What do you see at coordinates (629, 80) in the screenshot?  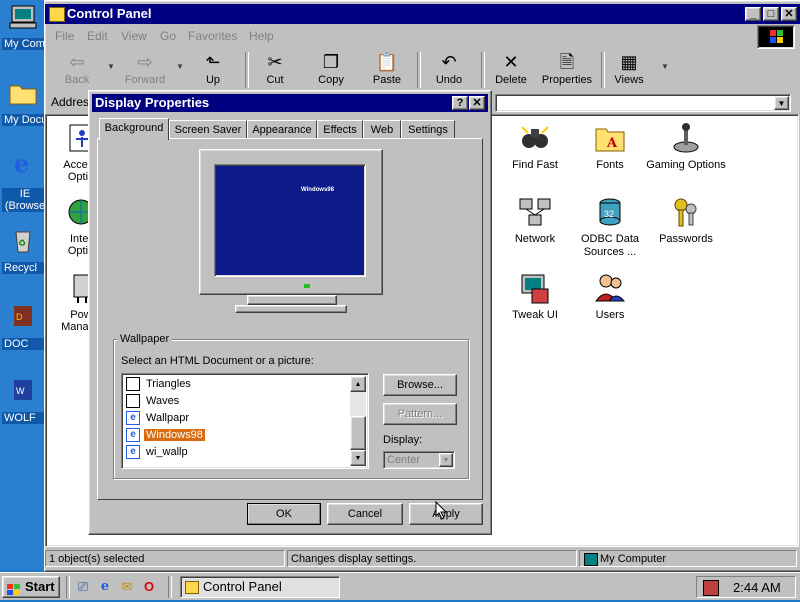 I see `views-label: Views` at bounding box center [629, 80].